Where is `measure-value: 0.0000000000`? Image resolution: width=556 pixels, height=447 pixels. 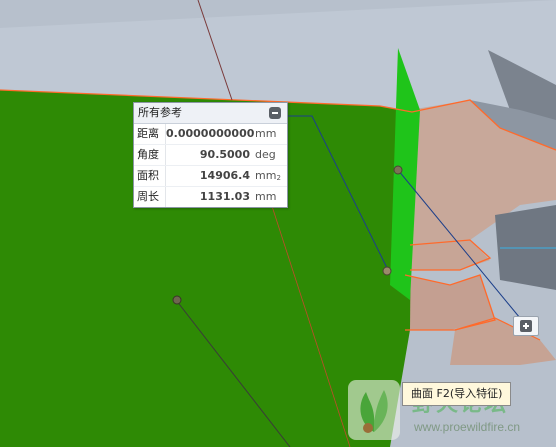 measure-value: 0.0000000000 is located at coordinates (210, 133).